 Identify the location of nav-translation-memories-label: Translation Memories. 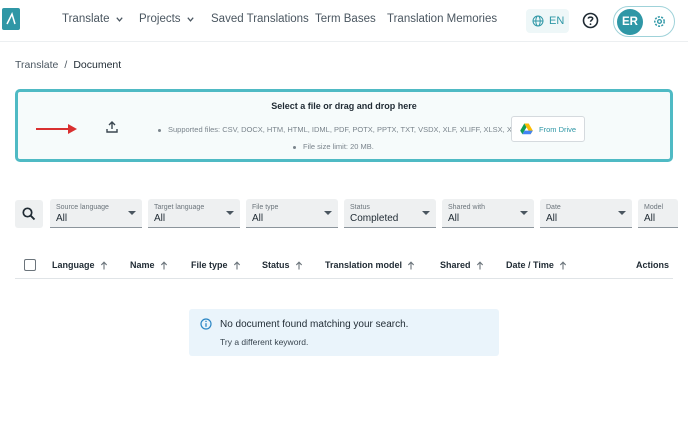
(442, 19).